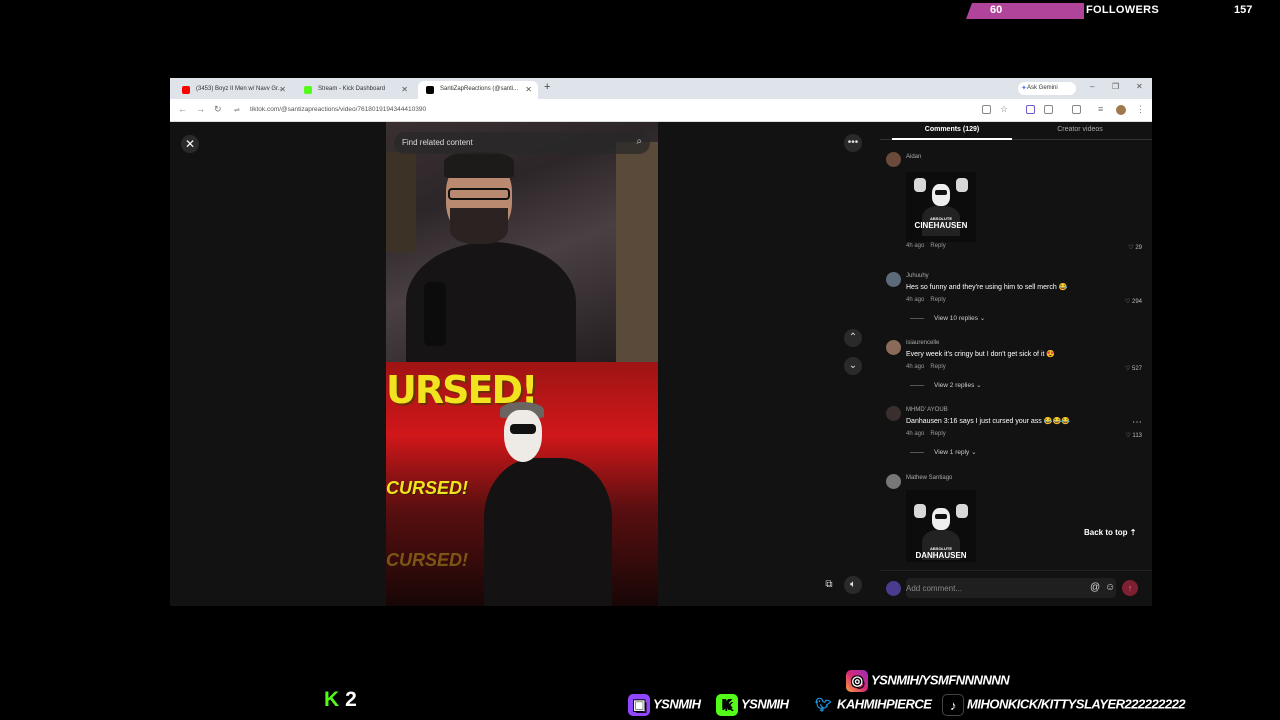 This screenshot has width=1280, height=720. I want to click on reload-icon: ↻, so click(218, 109).